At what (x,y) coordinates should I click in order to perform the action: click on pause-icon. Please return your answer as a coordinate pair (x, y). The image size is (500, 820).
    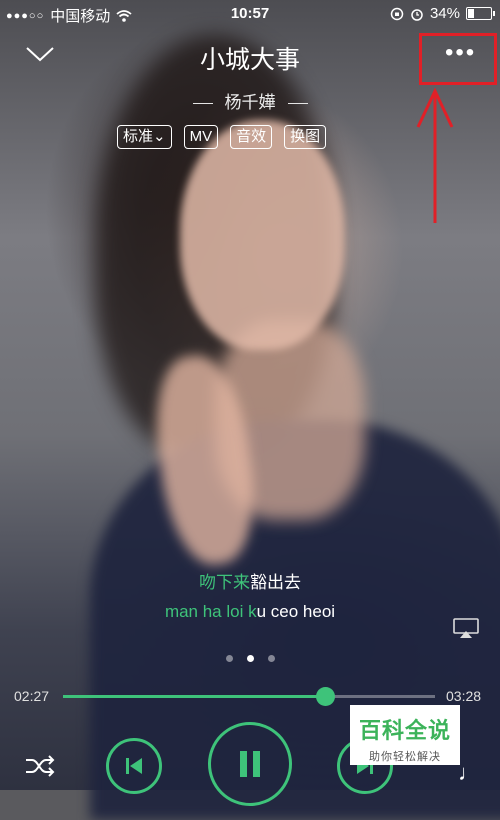
    Looking at the image, I should click on (250, 764).